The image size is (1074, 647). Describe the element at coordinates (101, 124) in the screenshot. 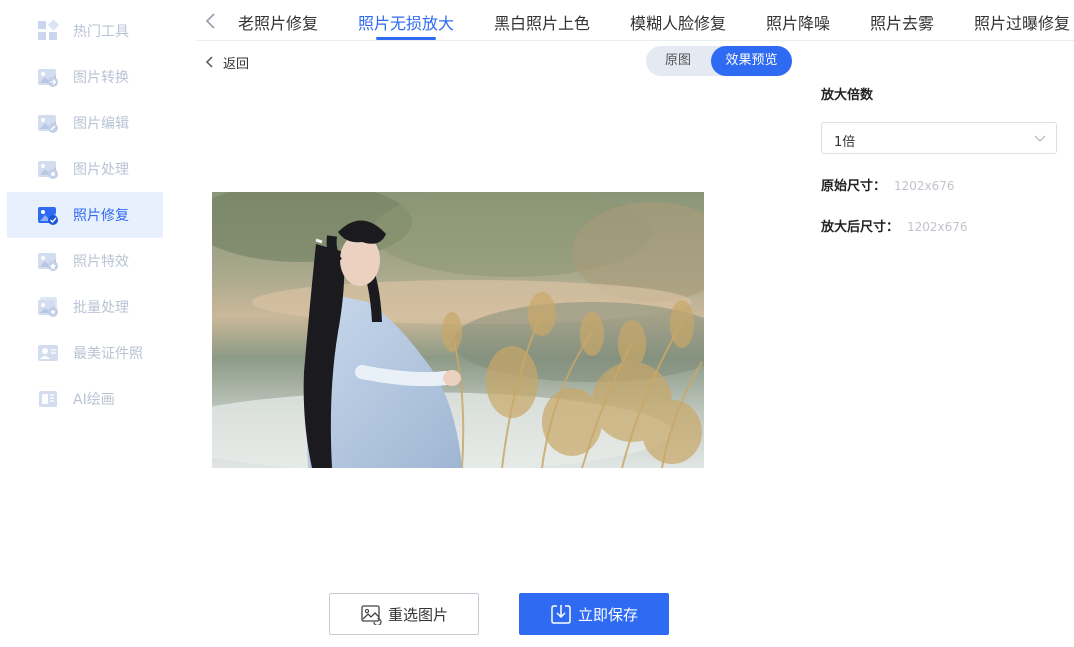

I see `sidebar-item-label: 图片编辑` at that location.